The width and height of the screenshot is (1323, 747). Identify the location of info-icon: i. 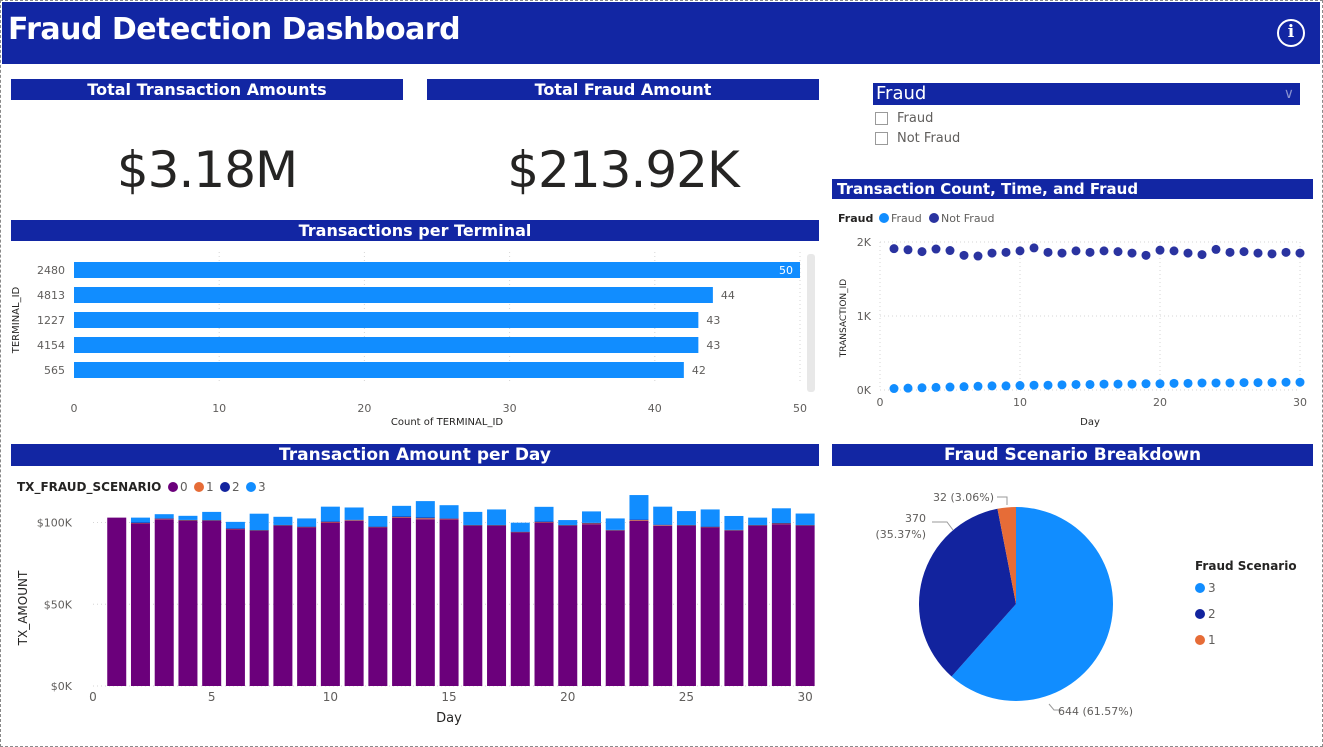
(1291, 33).